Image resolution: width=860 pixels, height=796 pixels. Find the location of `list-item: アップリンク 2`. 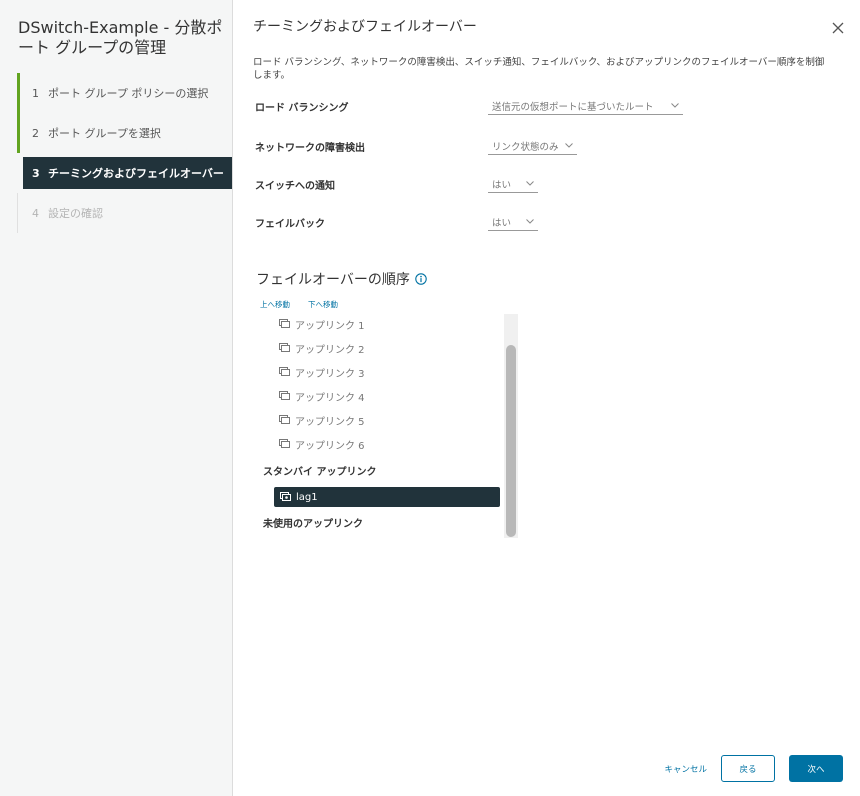

list-item: アップリンク 2 is located at coordinates (322, 348).